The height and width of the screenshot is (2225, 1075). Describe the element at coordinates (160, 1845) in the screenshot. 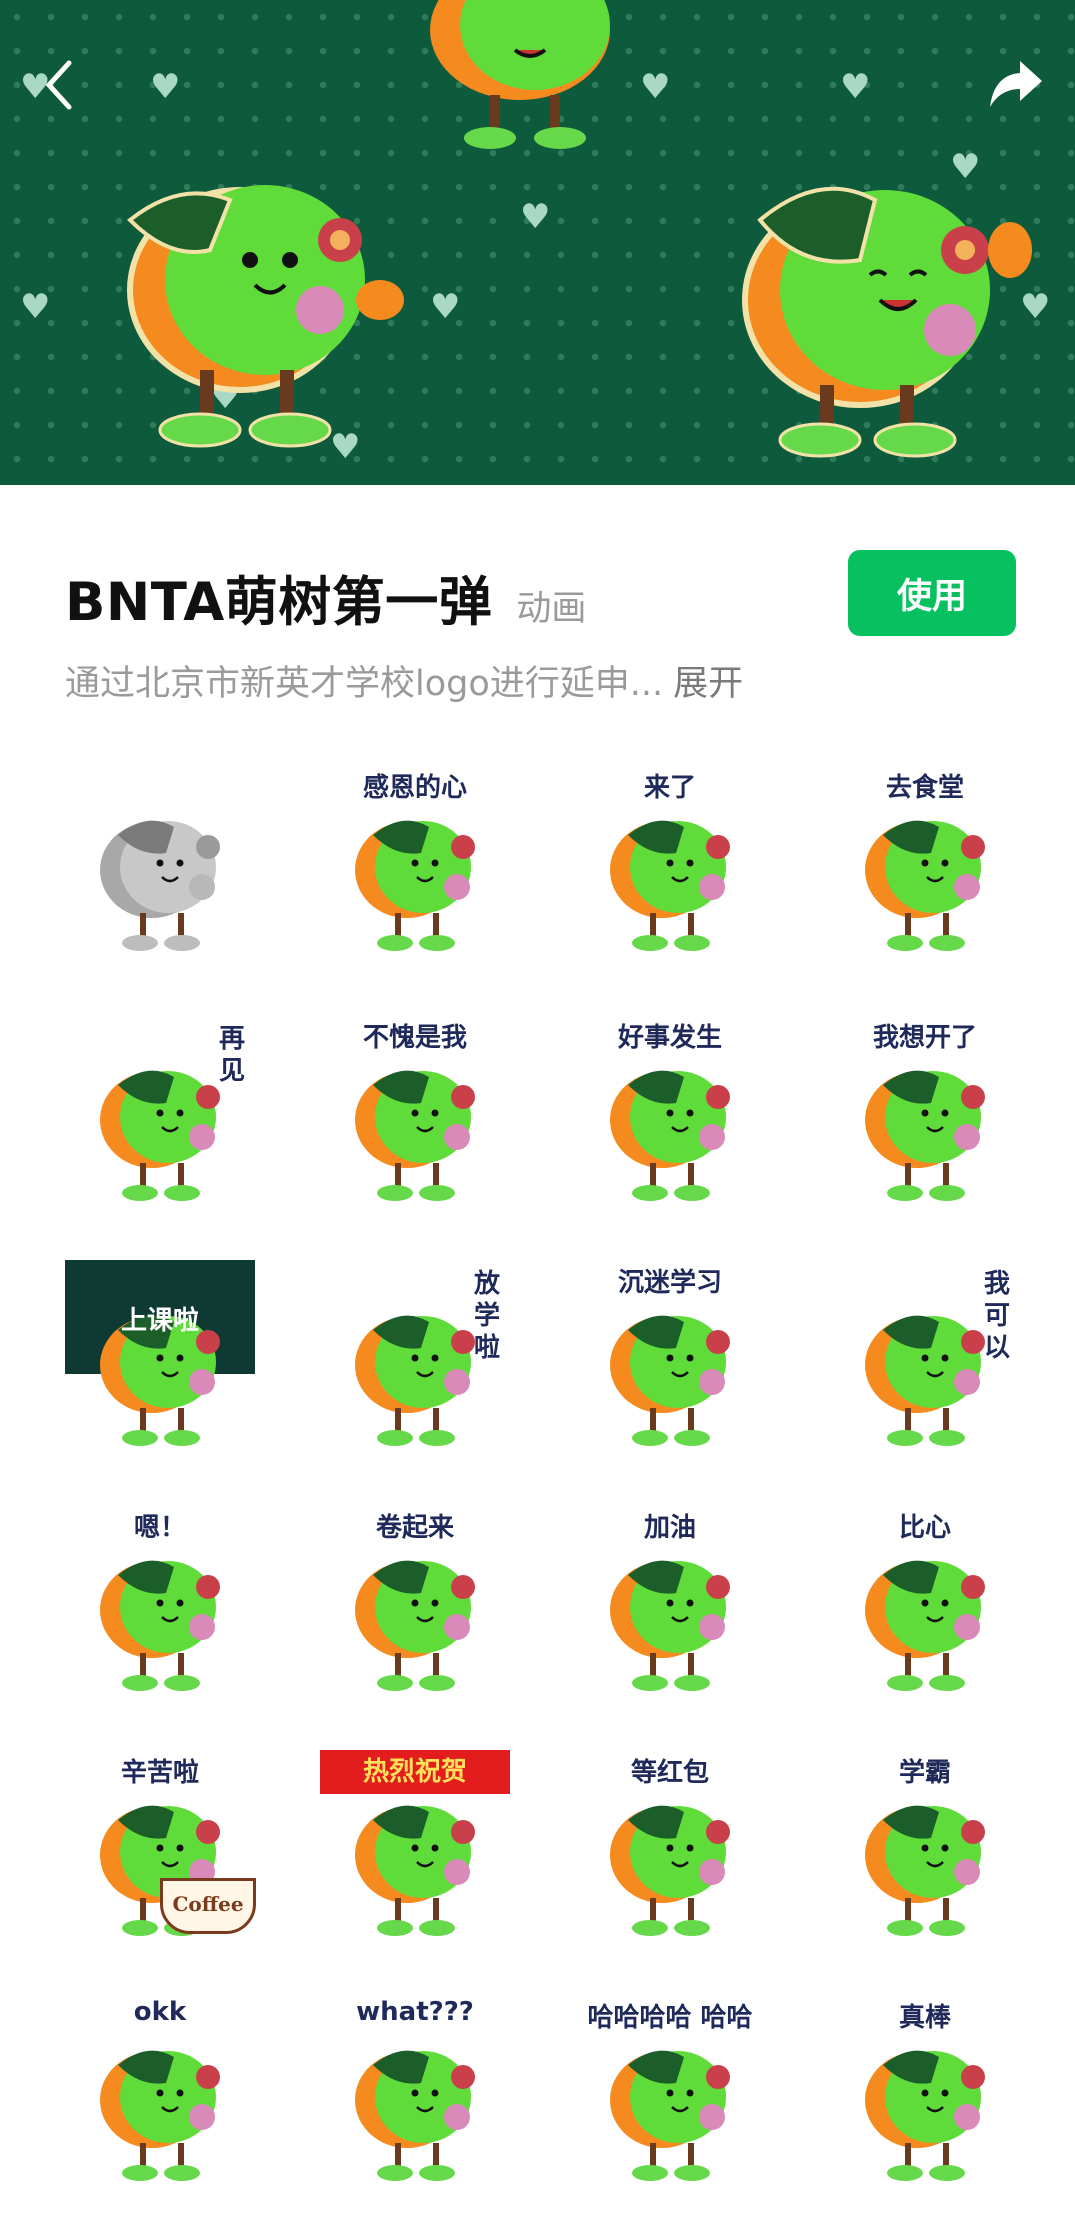

I see `sticker-item: 辛苦啦 Coffee` at that location.